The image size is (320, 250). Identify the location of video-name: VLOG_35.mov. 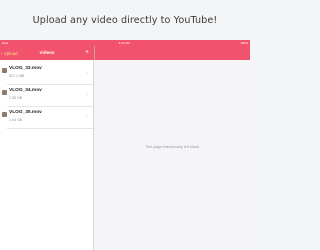
(25, 112).